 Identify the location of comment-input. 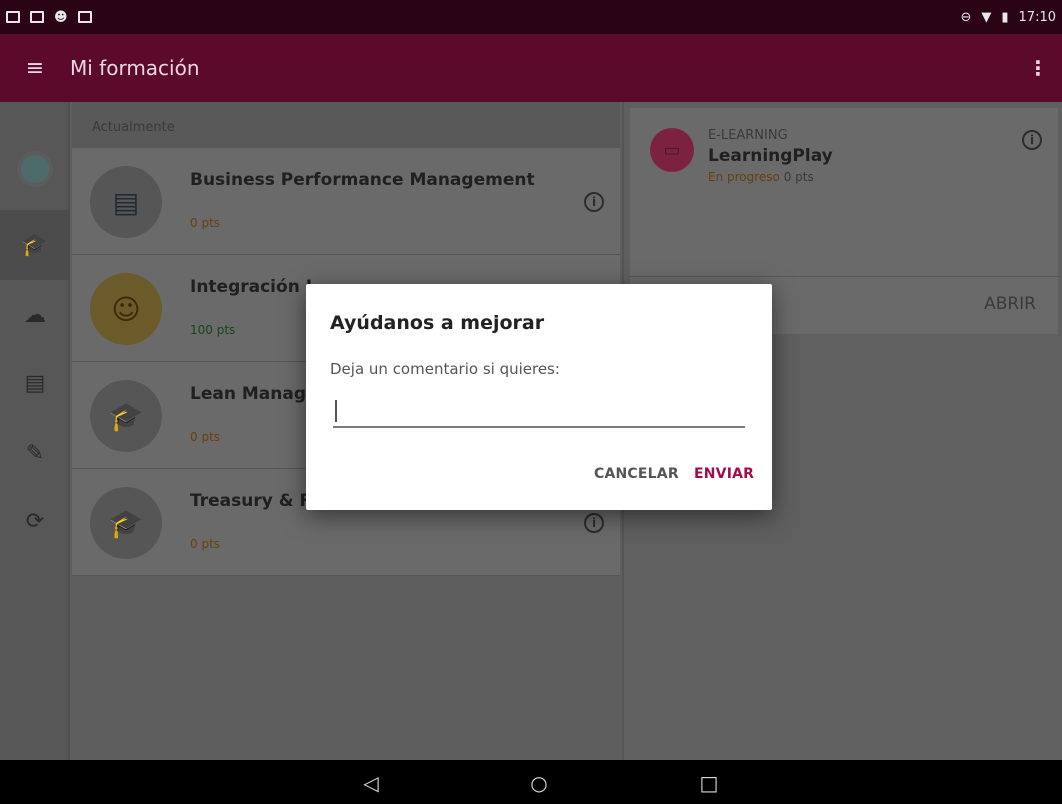
(539, 413).